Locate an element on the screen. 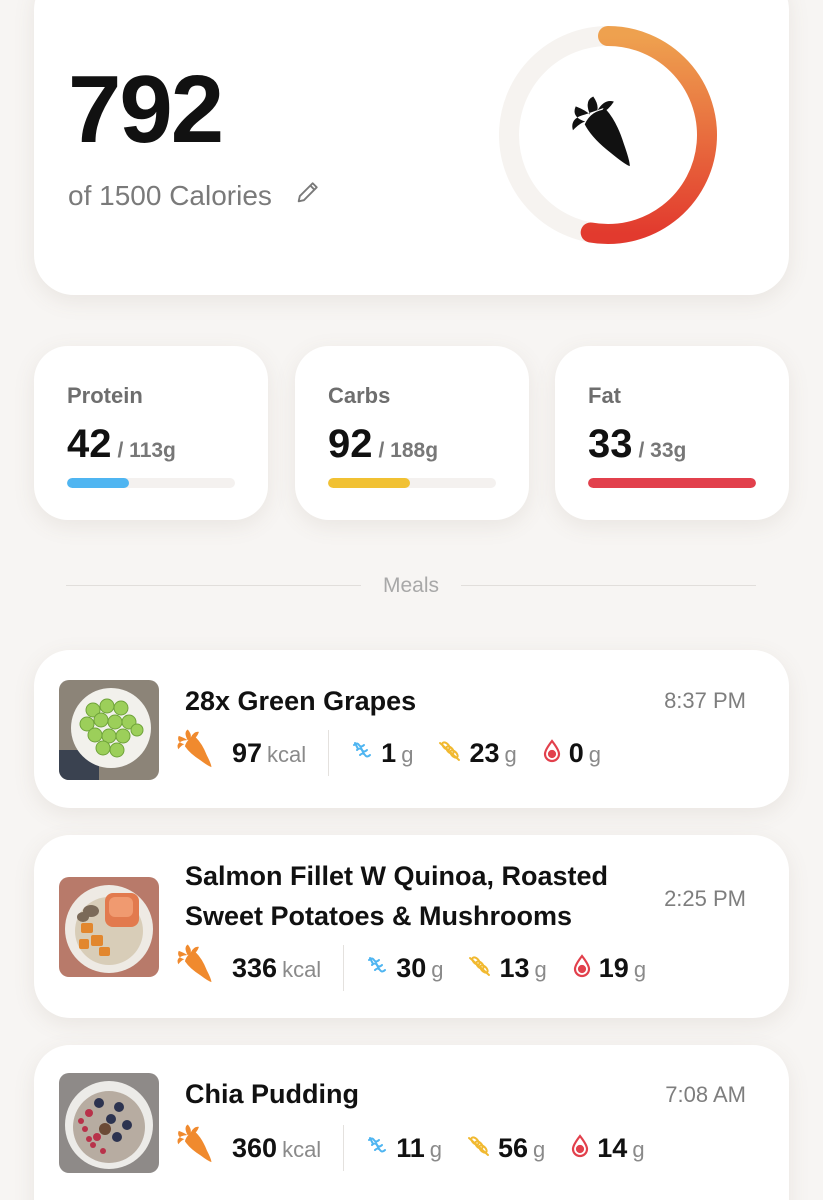  meal-name: 28x Green Grapes is located at coordinates (301, 701).